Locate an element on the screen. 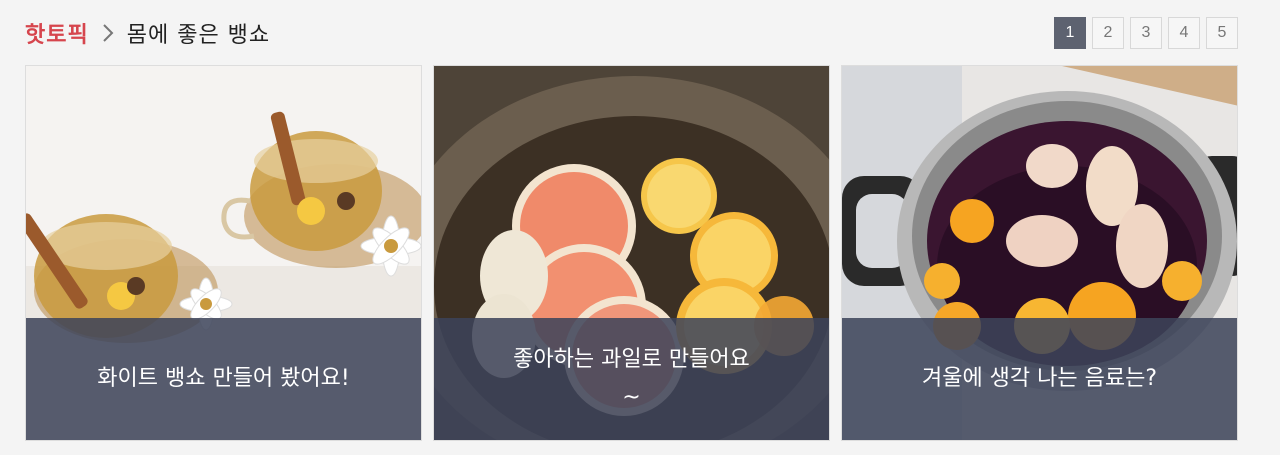 The height and width of the screenshot is (455, 1280). card-caption: 겨울에 생각 나는 음료는? is located at coordinates (1039, 379).